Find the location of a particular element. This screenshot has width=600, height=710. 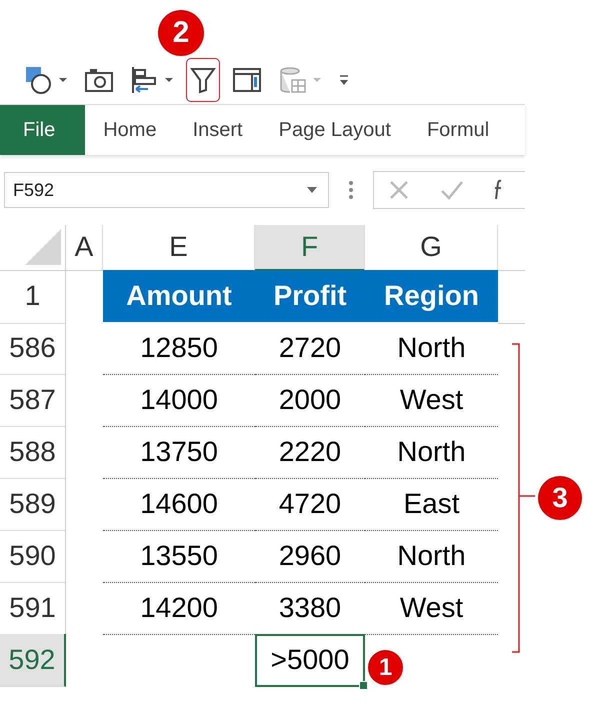

table-header-cell: Profit is located at coordinates (310, 297).